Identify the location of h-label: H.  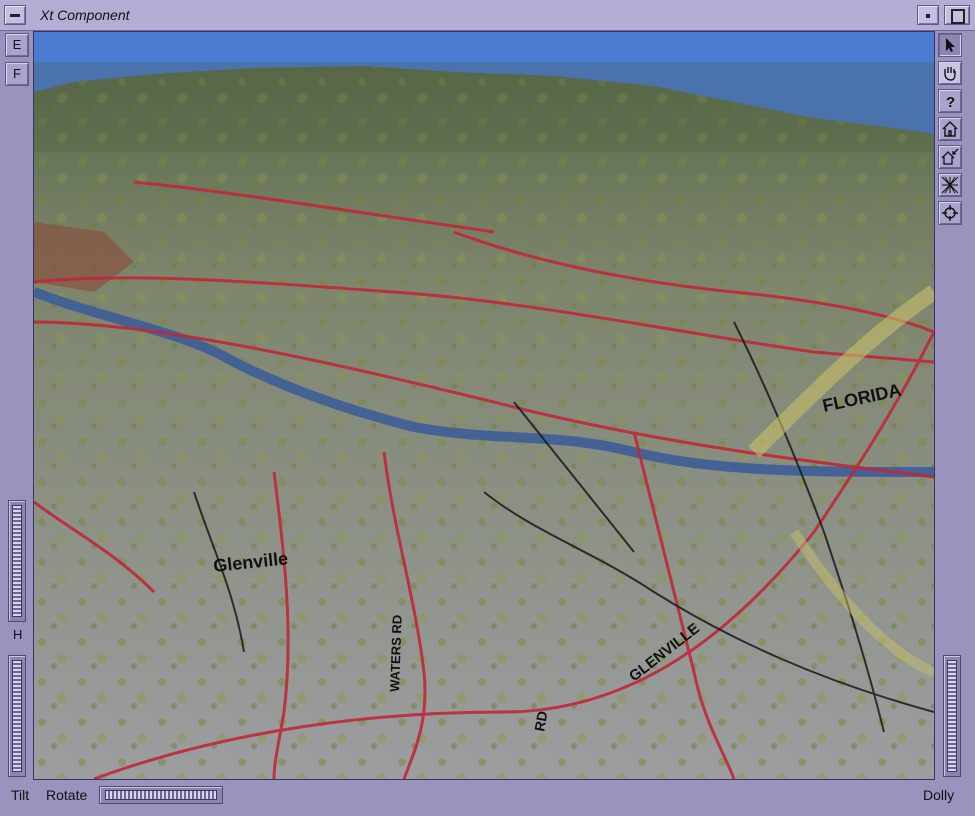
(18, 634).